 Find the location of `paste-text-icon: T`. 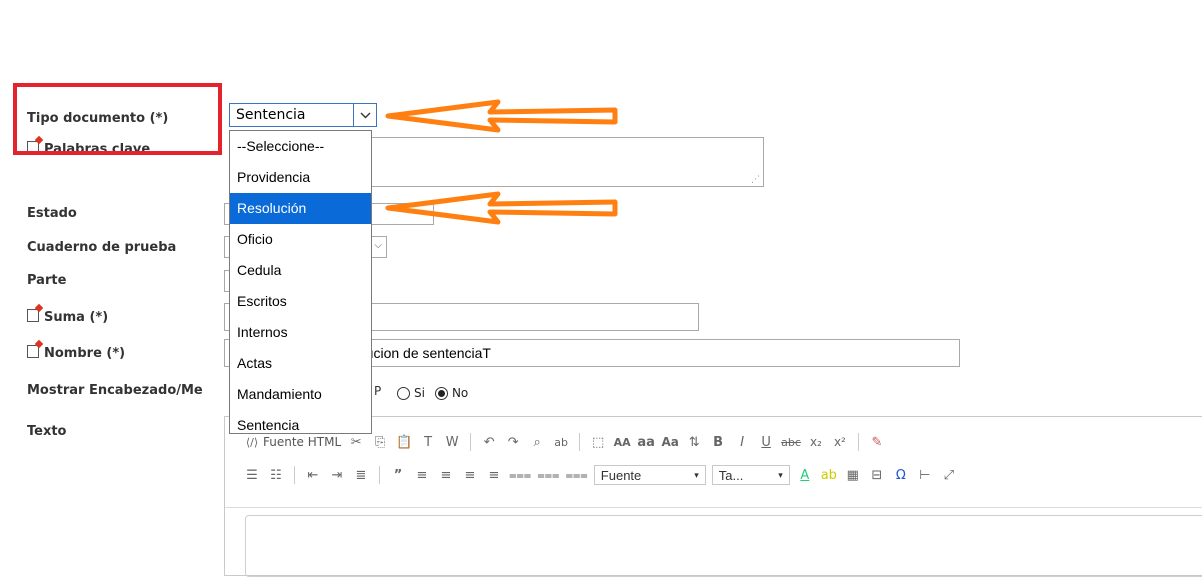

paste-text-icon: T is located at coordinates (428, 442).